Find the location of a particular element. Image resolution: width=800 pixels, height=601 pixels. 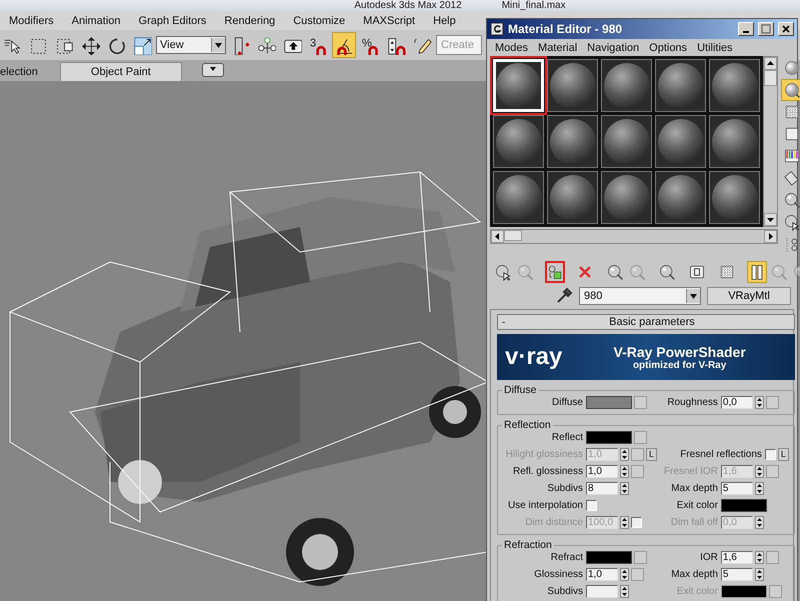

minimize-icon is located at coordinates (746, 32).